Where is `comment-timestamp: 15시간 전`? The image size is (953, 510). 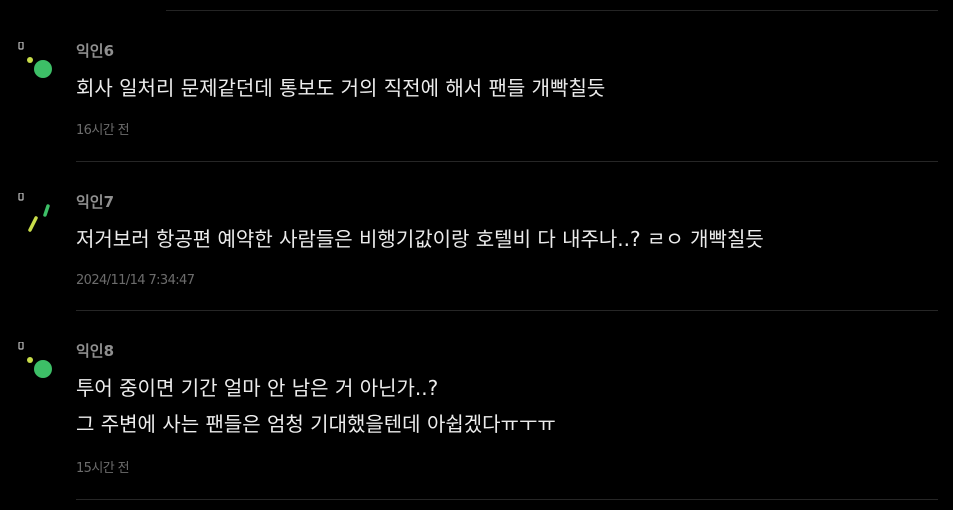
comment-timestamp: 15시간 전 is located at coordinates (103, 468).